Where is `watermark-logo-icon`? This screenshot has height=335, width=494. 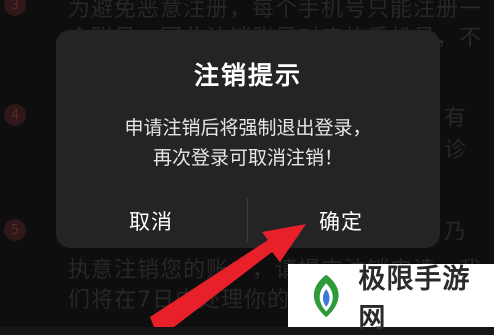
watermark-logo-icon is located at coordinates (326, 295).